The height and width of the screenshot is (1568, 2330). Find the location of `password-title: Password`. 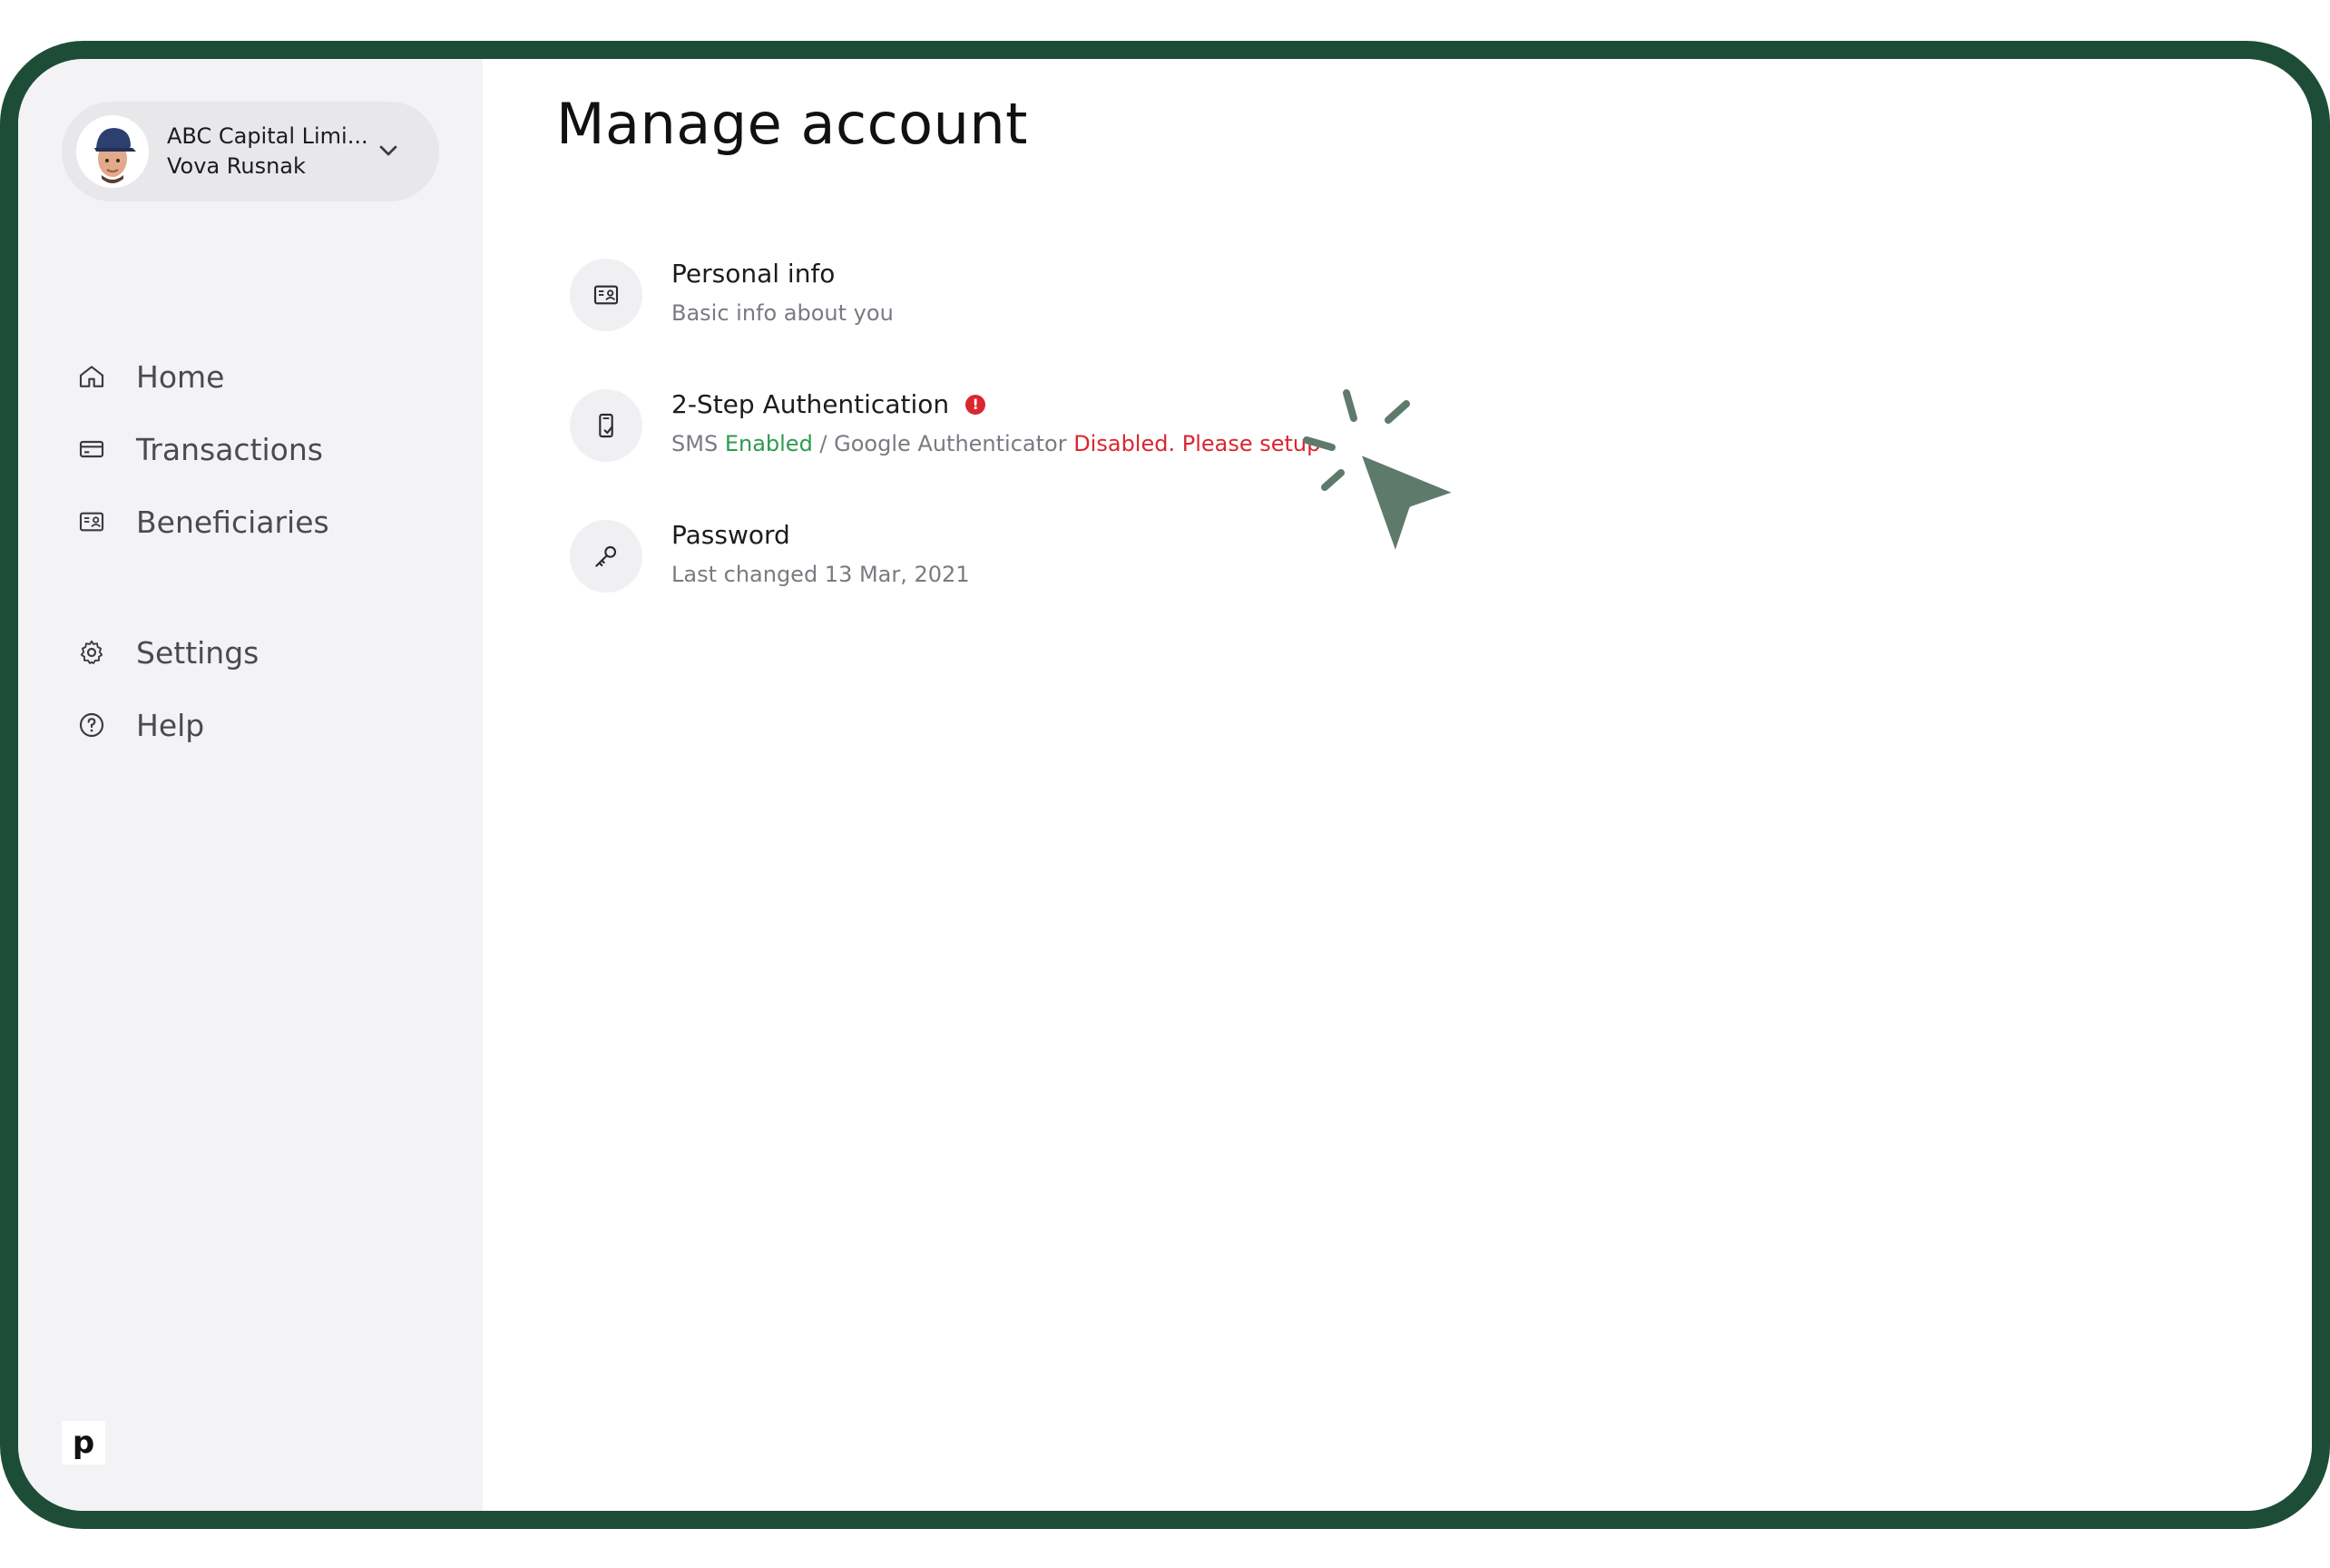

password-title: Password is located at coordinates (730, 535).